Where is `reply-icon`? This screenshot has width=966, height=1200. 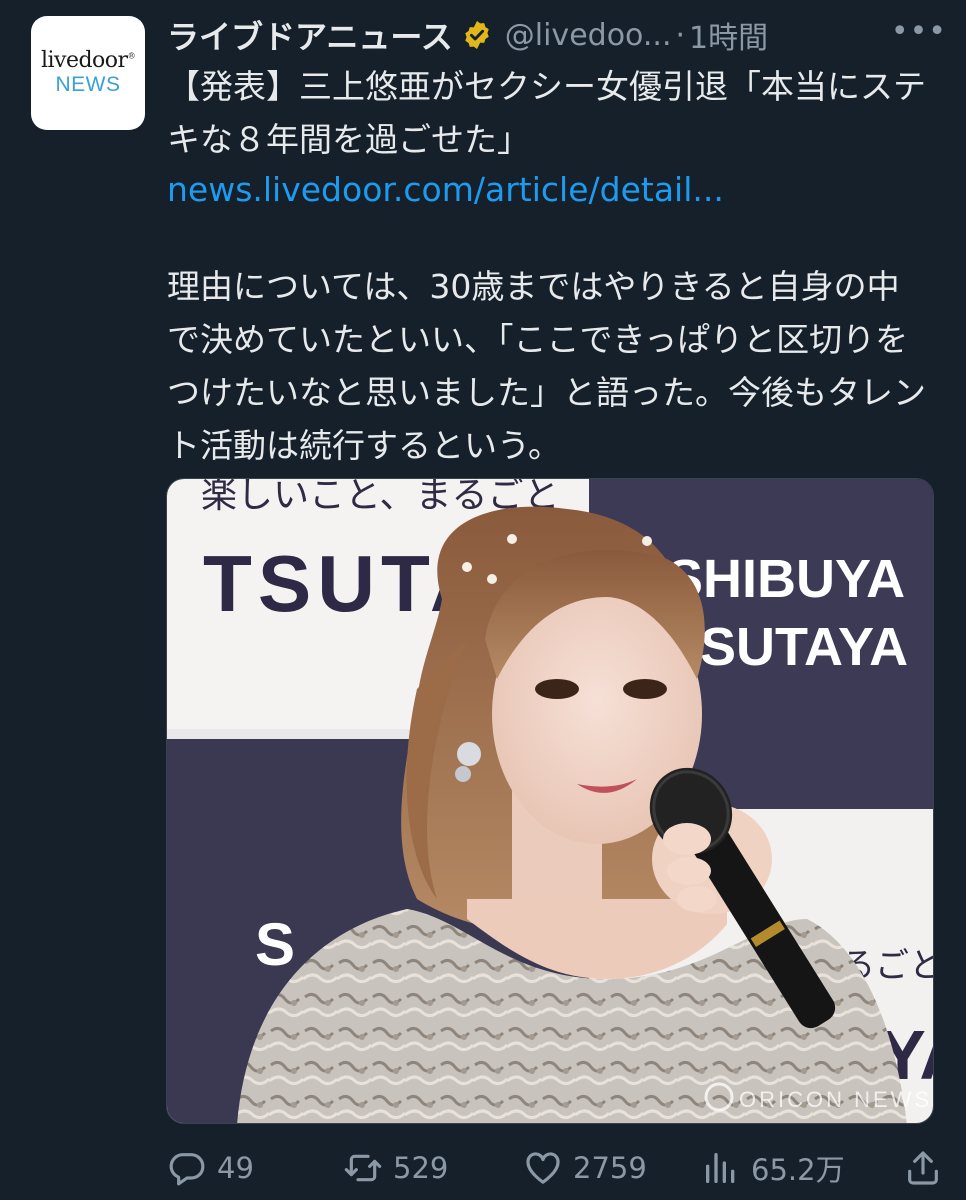 reply-icon is located at coordinates (187, 1169).